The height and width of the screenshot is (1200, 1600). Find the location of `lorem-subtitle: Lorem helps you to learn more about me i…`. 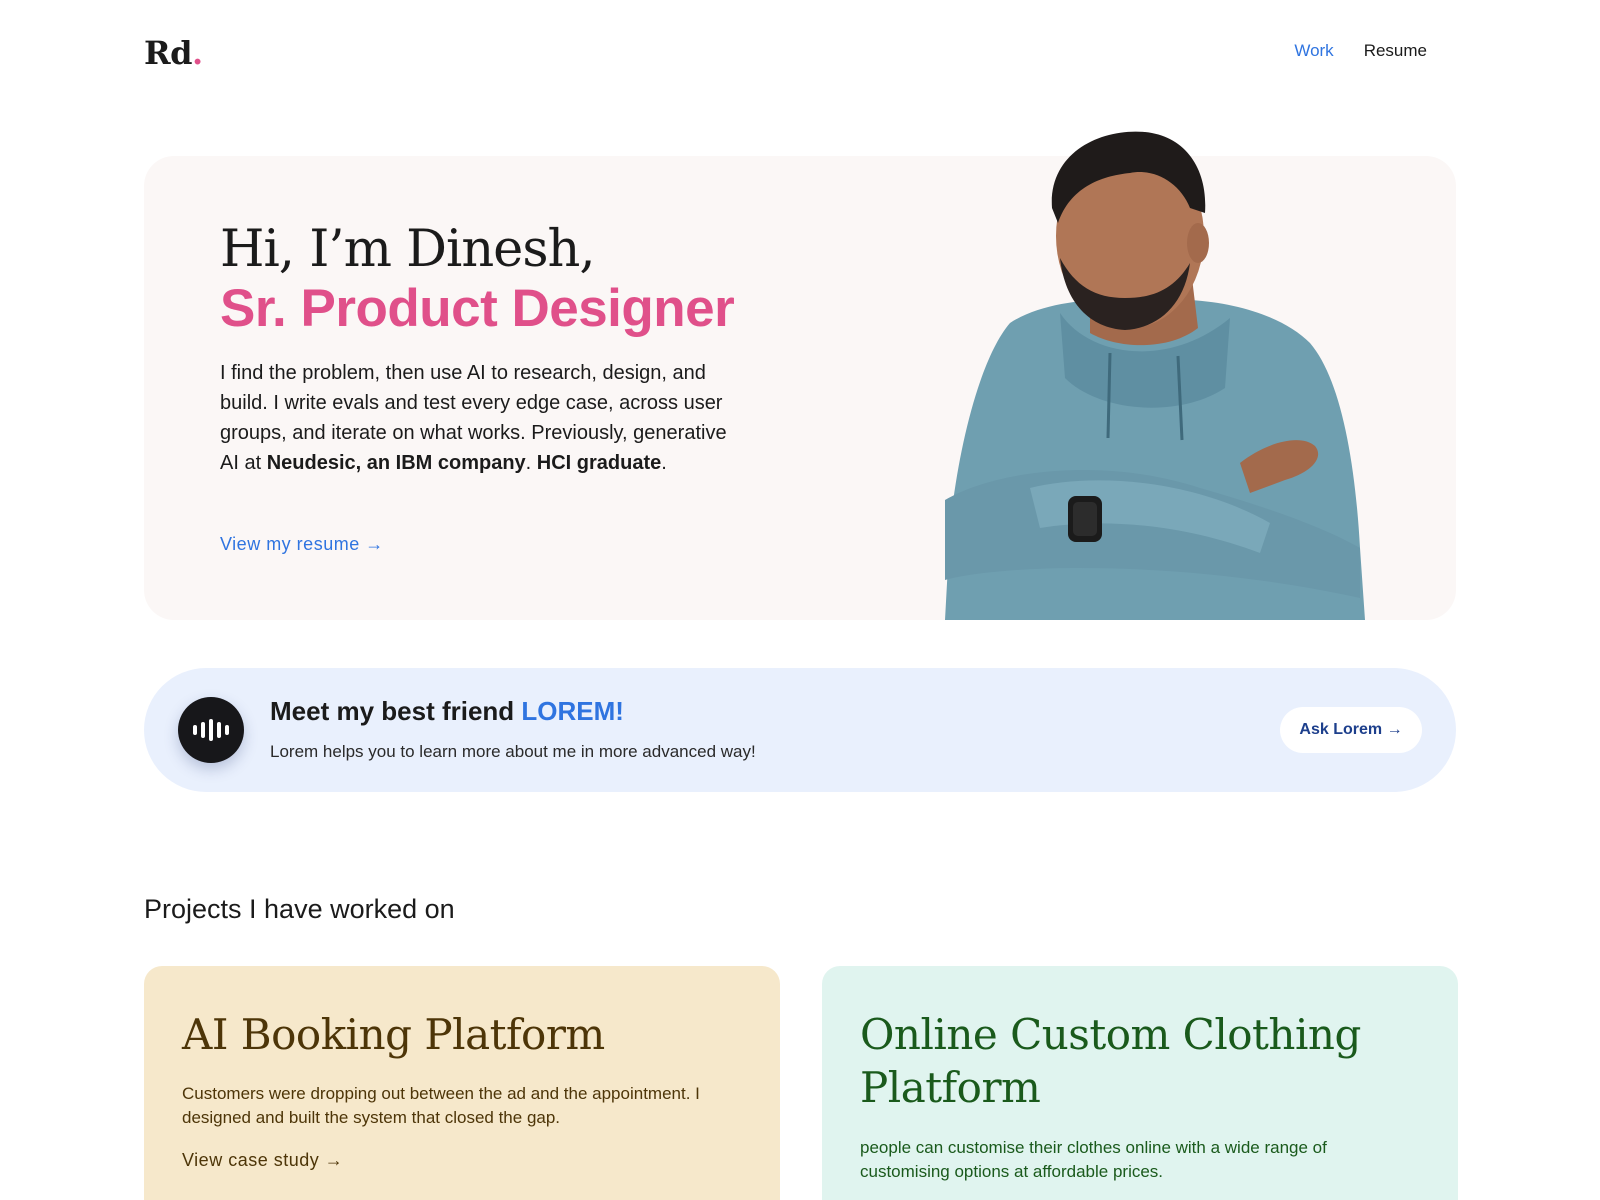

lorem-subtitle: Lorem helps you to learn more about me i… is located at coordinates (513, 751).